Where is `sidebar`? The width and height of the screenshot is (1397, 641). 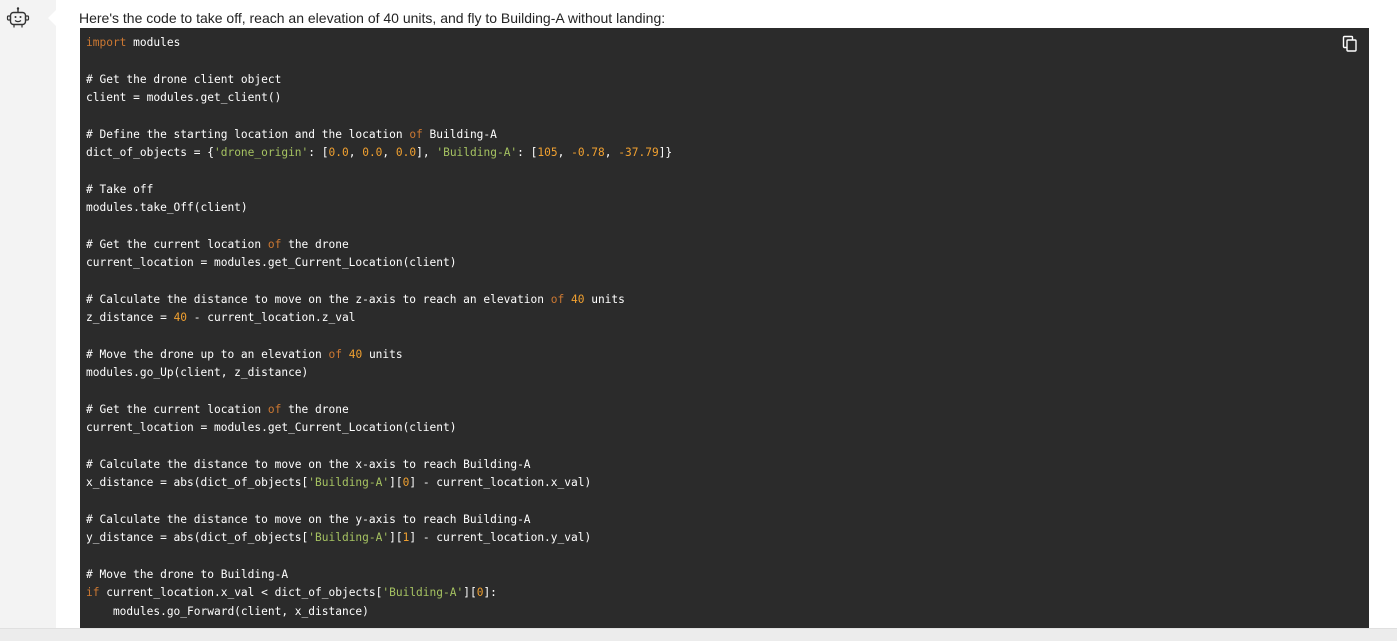
sidebar is located at coordinates (28, 320).